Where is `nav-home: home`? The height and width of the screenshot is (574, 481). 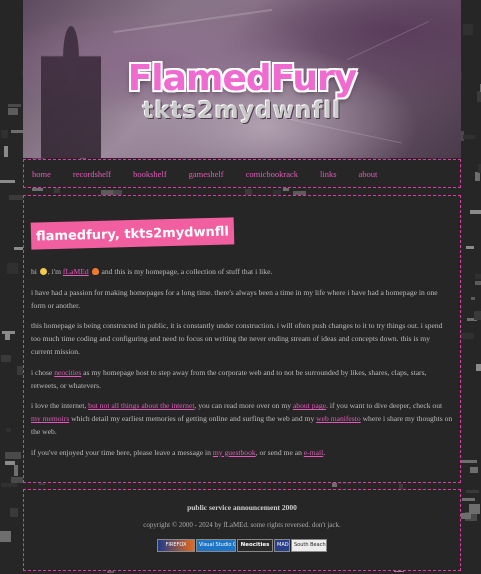 nav-home: home is located at coordinates (41, 174).